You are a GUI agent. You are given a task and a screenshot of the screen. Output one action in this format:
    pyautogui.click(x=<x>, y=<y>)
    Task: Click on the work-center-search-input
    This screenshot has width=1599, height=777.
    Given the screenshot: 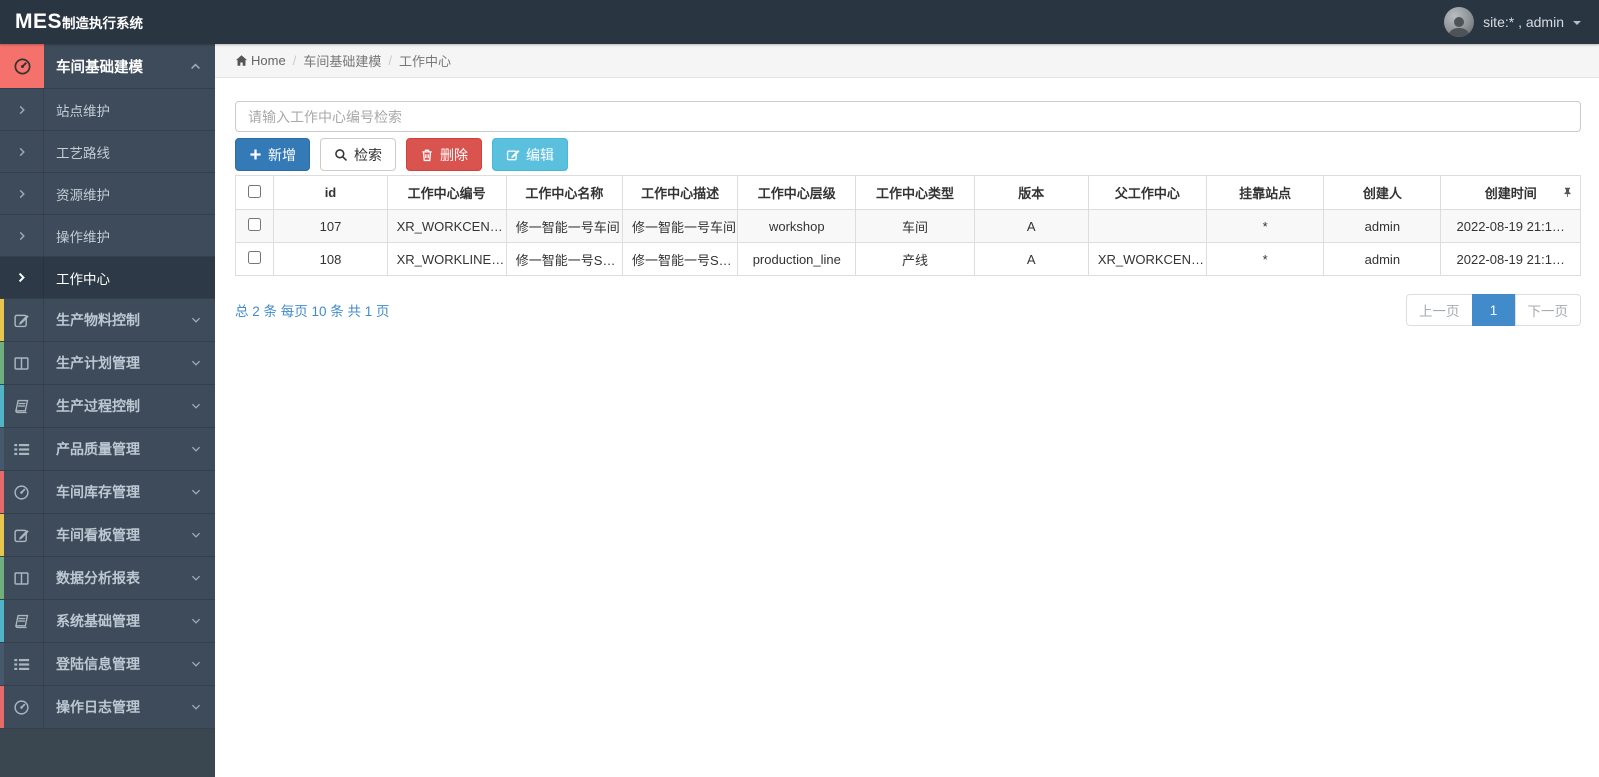 What is the action you would take?
    pyautogui.click(x=908, y=116)
    